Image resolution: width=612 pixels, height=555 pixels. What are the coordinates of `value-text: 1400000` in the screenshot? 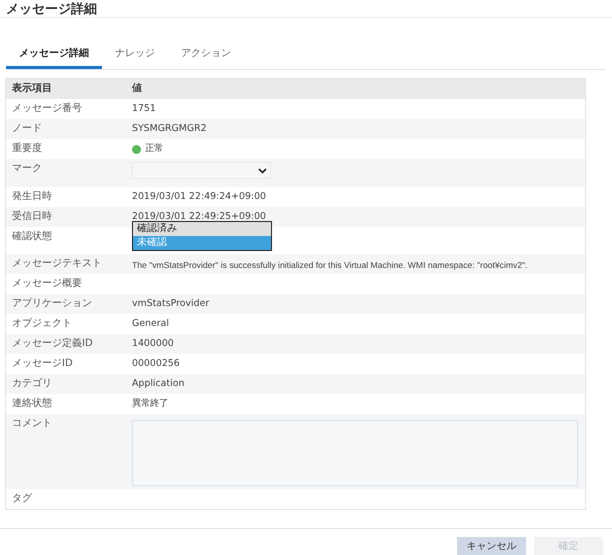 It's located at (153, 343).